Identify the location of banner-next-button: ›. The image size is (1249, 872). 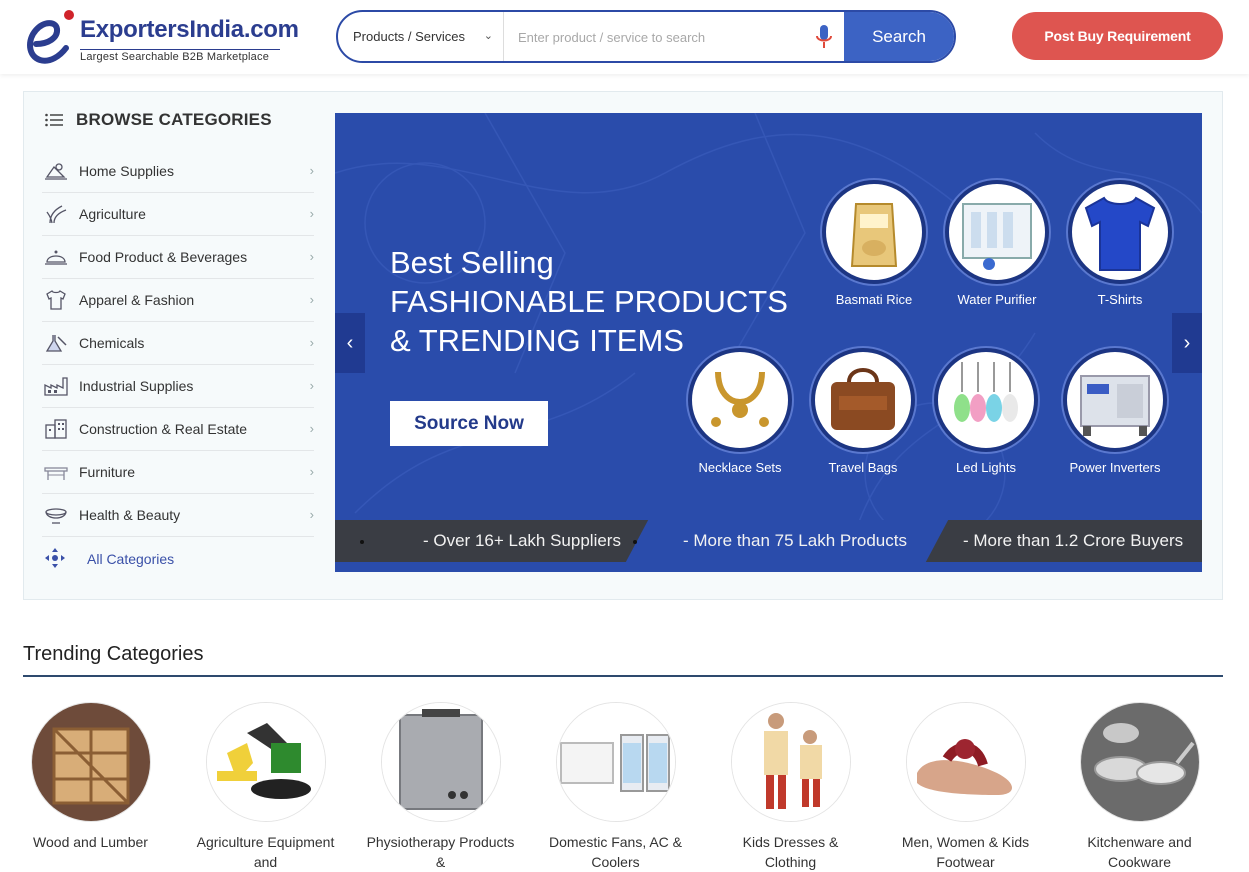
(1187, 343).